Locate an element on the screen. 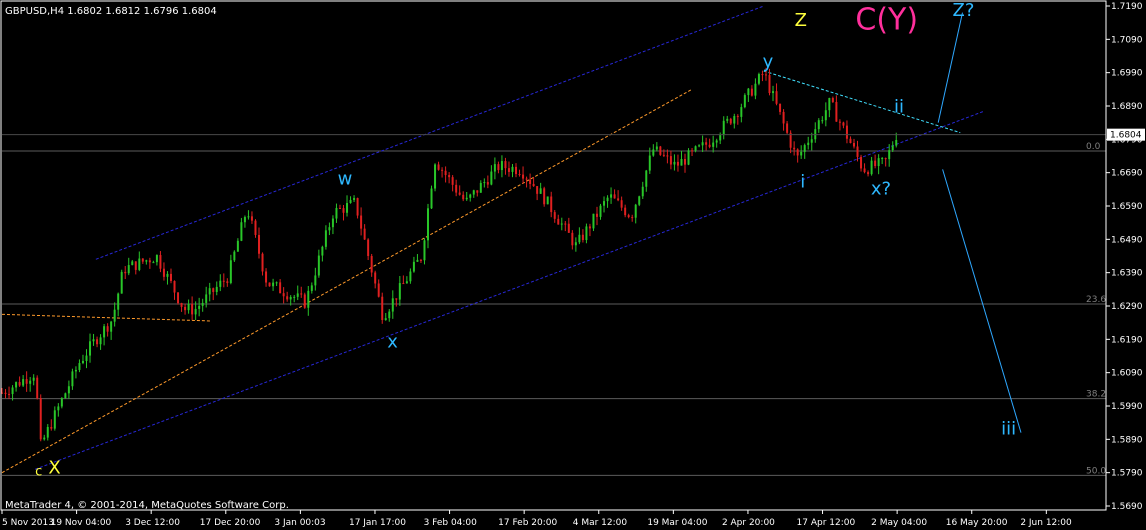  time-tick-label: 4 Mar 12:00 is located at coordinates (600, 523).